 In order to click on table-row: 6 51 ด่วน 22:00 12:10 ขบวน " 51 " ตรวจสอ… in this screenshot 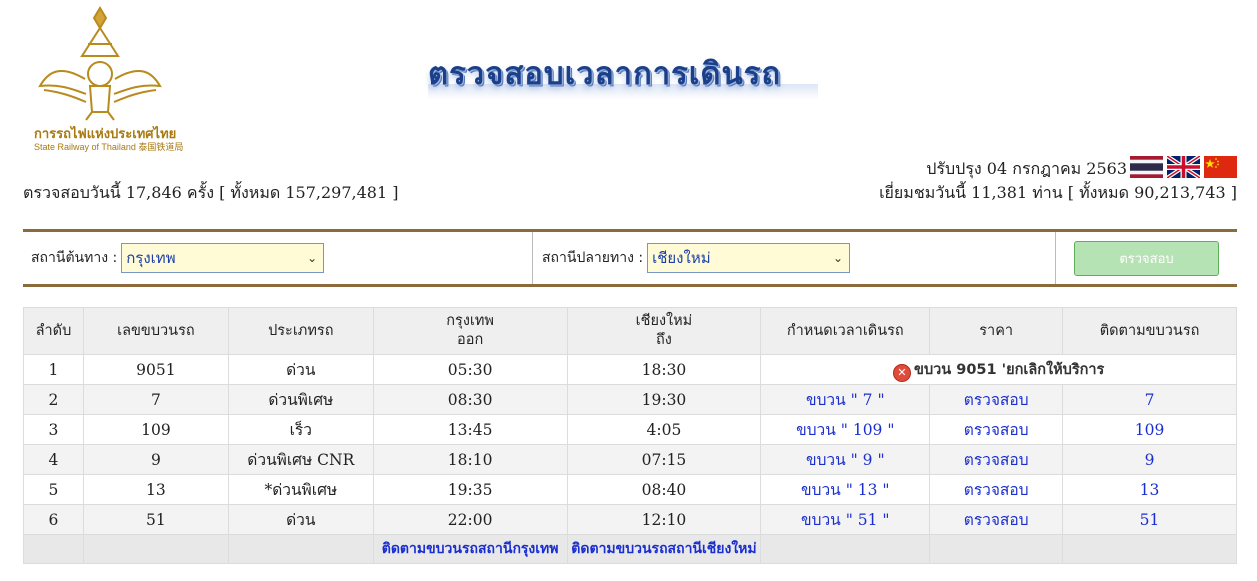, I will do `click(630, 519)`.